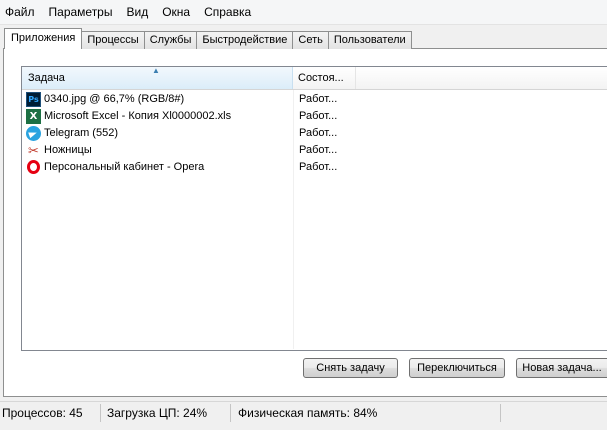  I want to click on process-count: Процессов: 45, so click(42, 413).